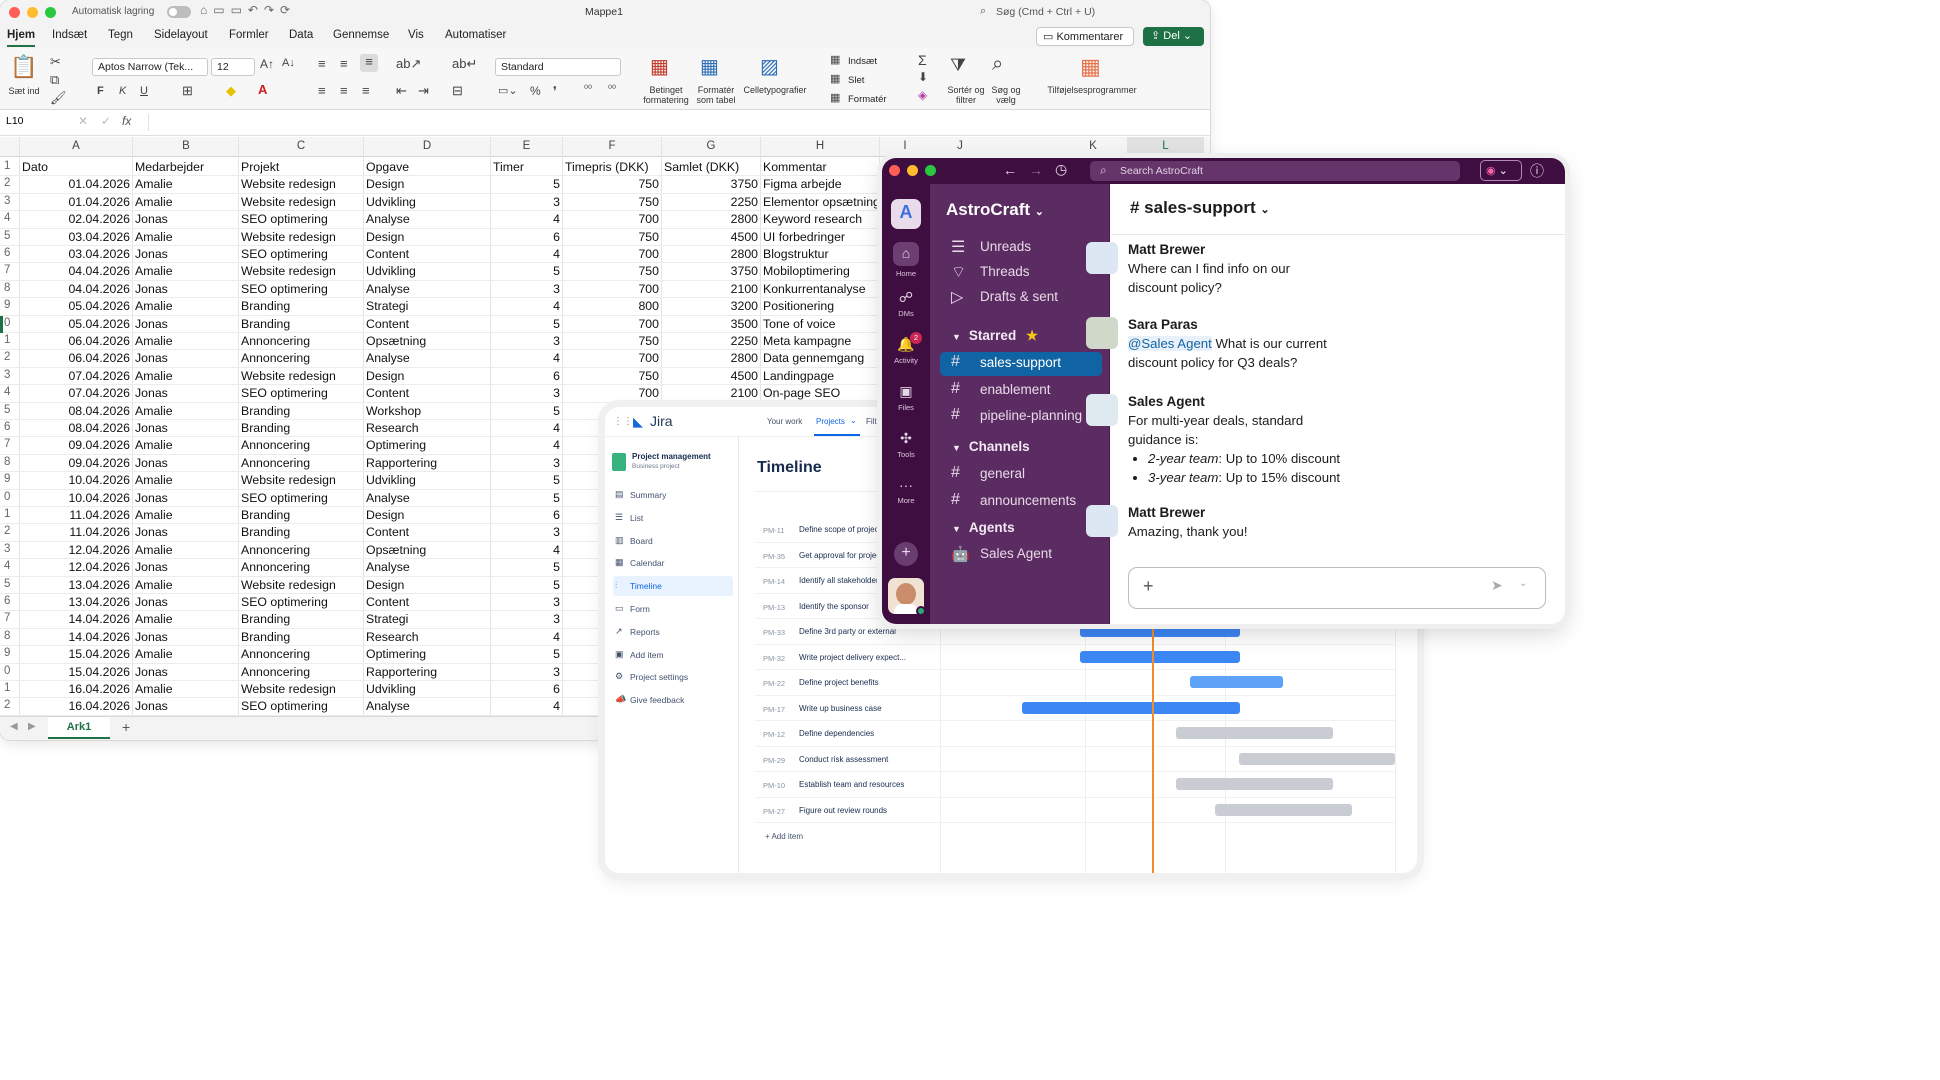 The image size is (1940, 1080). I want to click on row-number: 9, so click(11, 479).